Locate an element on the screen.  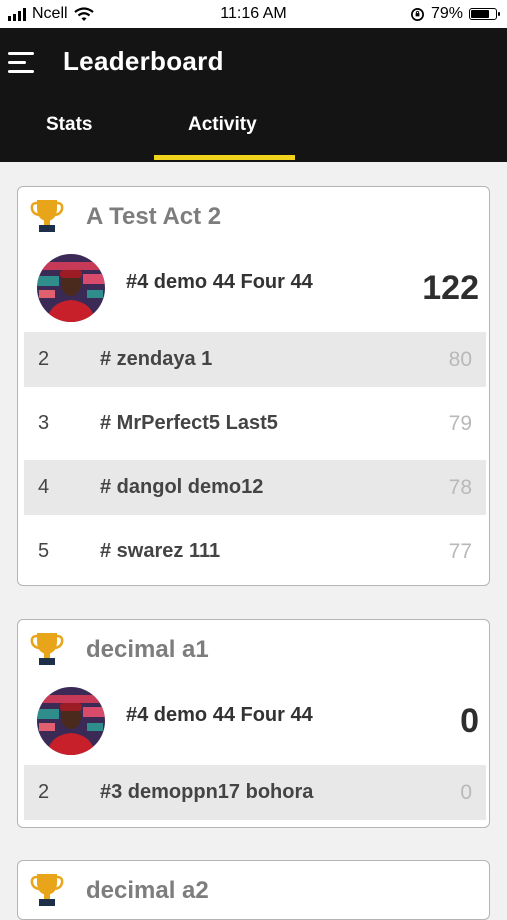
battery-icon is located at coordinates (484, 14).